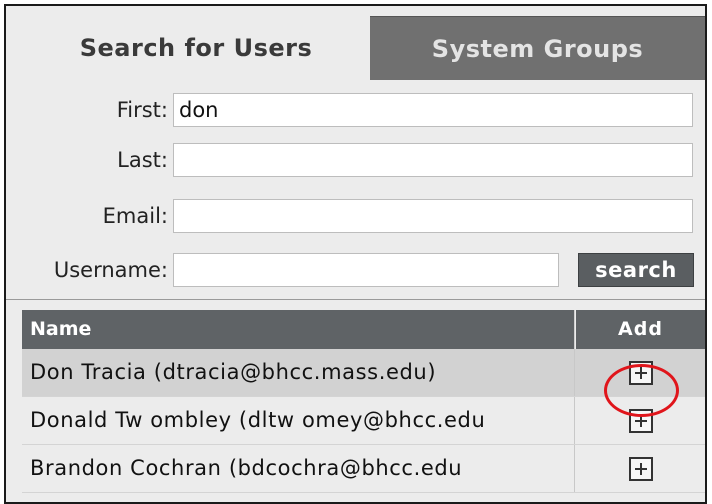 The height and width of the screenshot is (504, 712). What do you see at coordinates (196, 48) in the screenshot?
I see `tab-search-for-users: Search for Users` at bounding box center [196, 48].